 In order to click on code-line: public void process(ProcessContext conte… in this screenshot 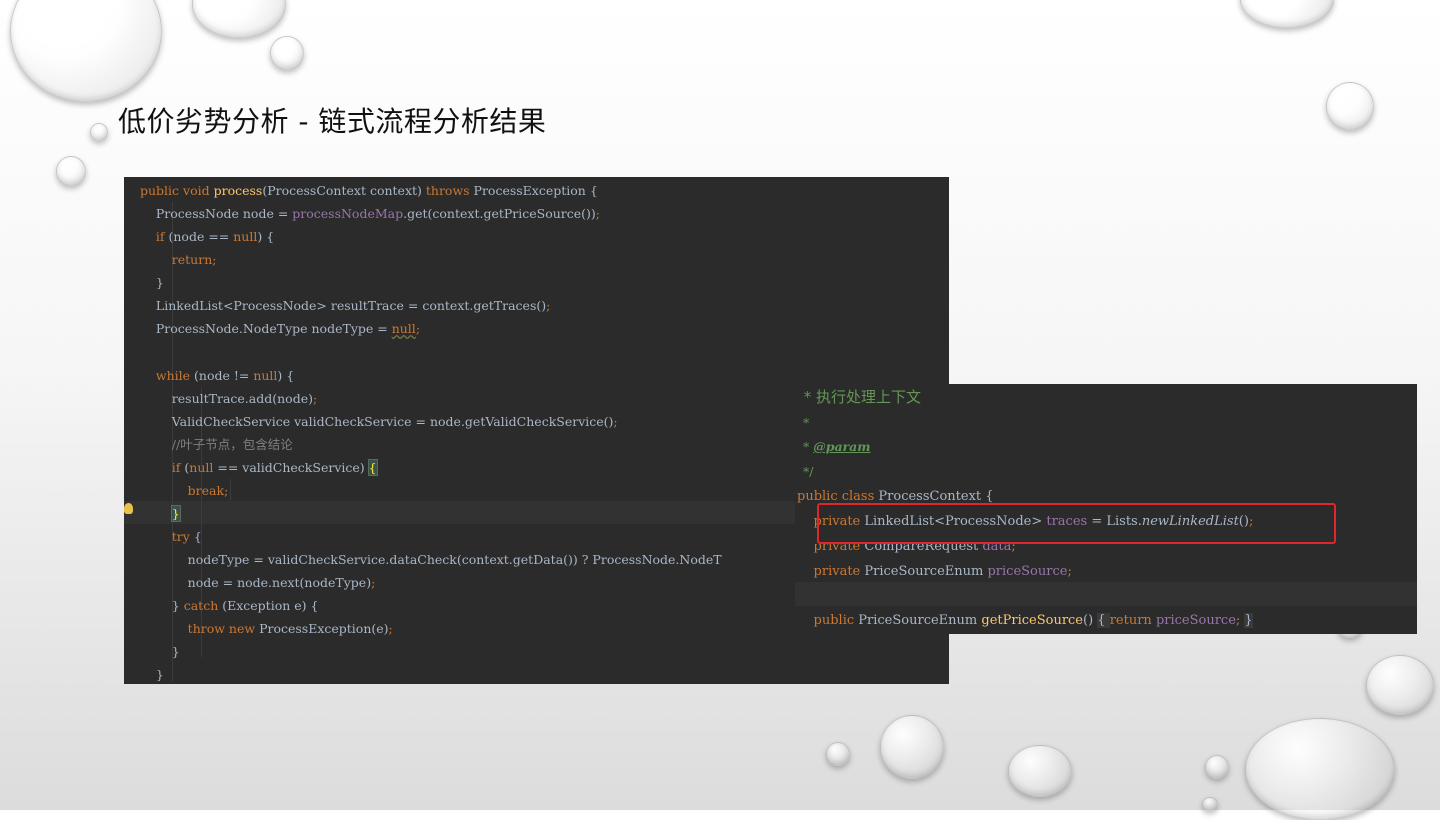, I will do `click(369, 190)`.